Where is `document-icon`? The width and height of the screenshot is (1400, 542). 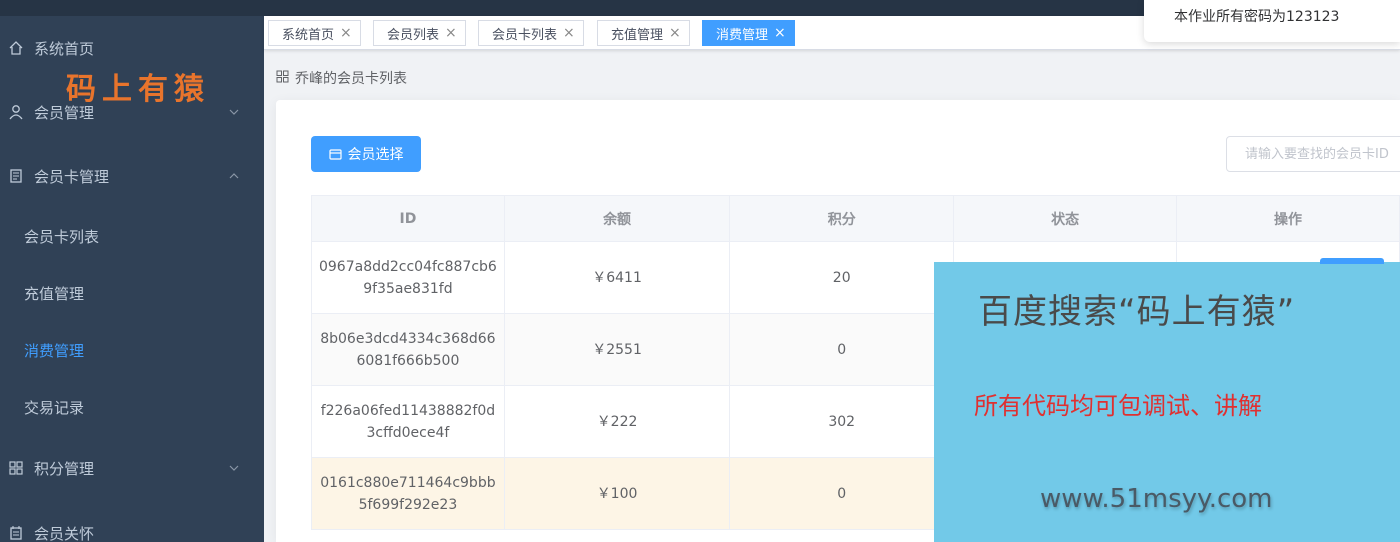 document-icon is located at coordinates (16, 176).